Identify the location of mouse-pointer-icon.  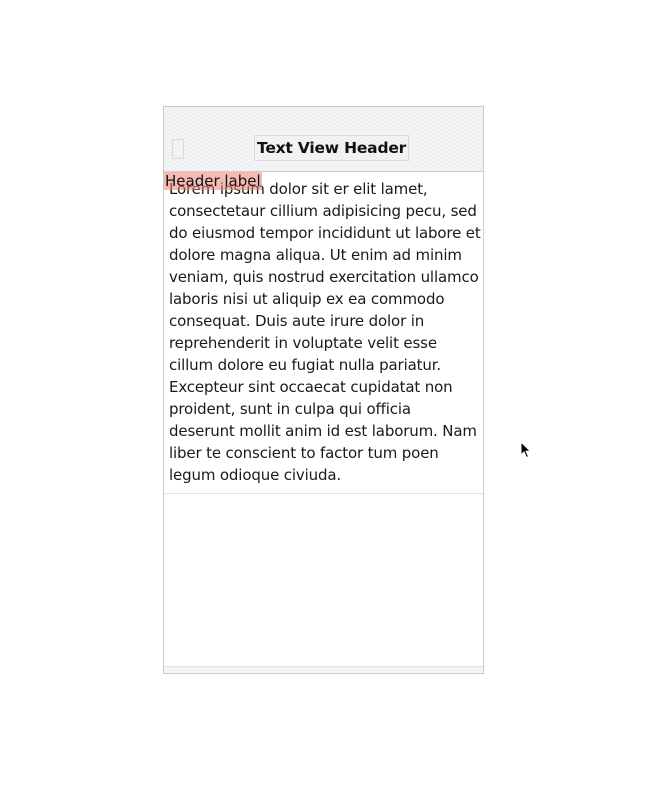
(526, 450).